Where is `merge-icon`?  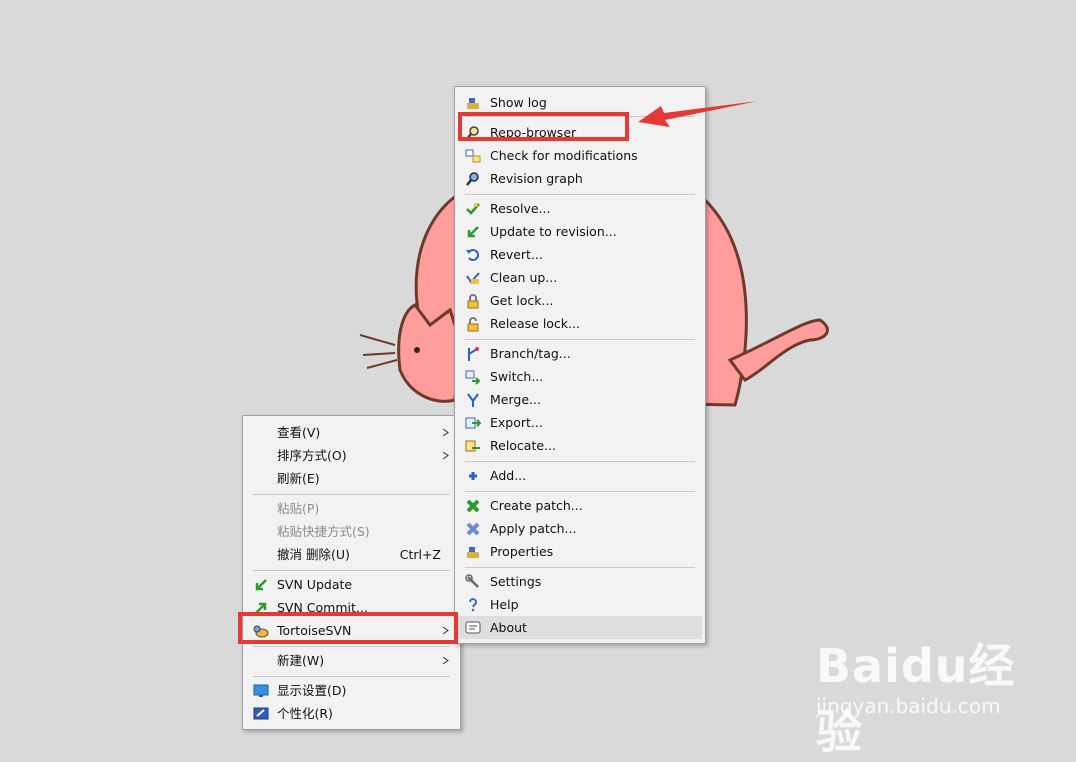 merge-icon is located at coordinates (473, 400).